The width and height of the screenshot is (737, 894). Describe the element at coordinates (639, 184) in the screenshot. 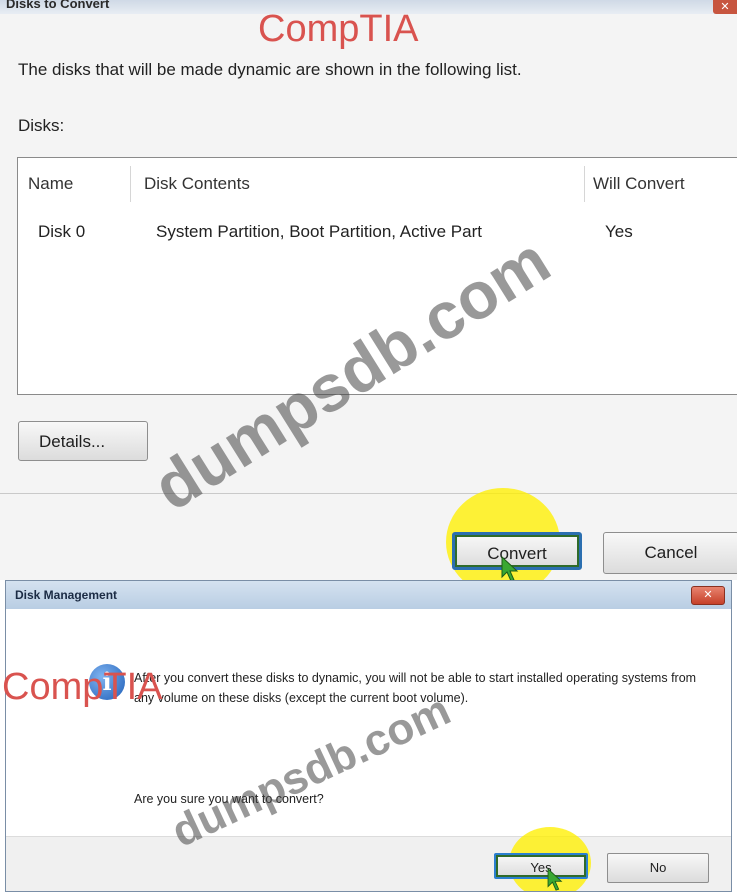

I see `column-header-will-convert: Will Convert` at that location.